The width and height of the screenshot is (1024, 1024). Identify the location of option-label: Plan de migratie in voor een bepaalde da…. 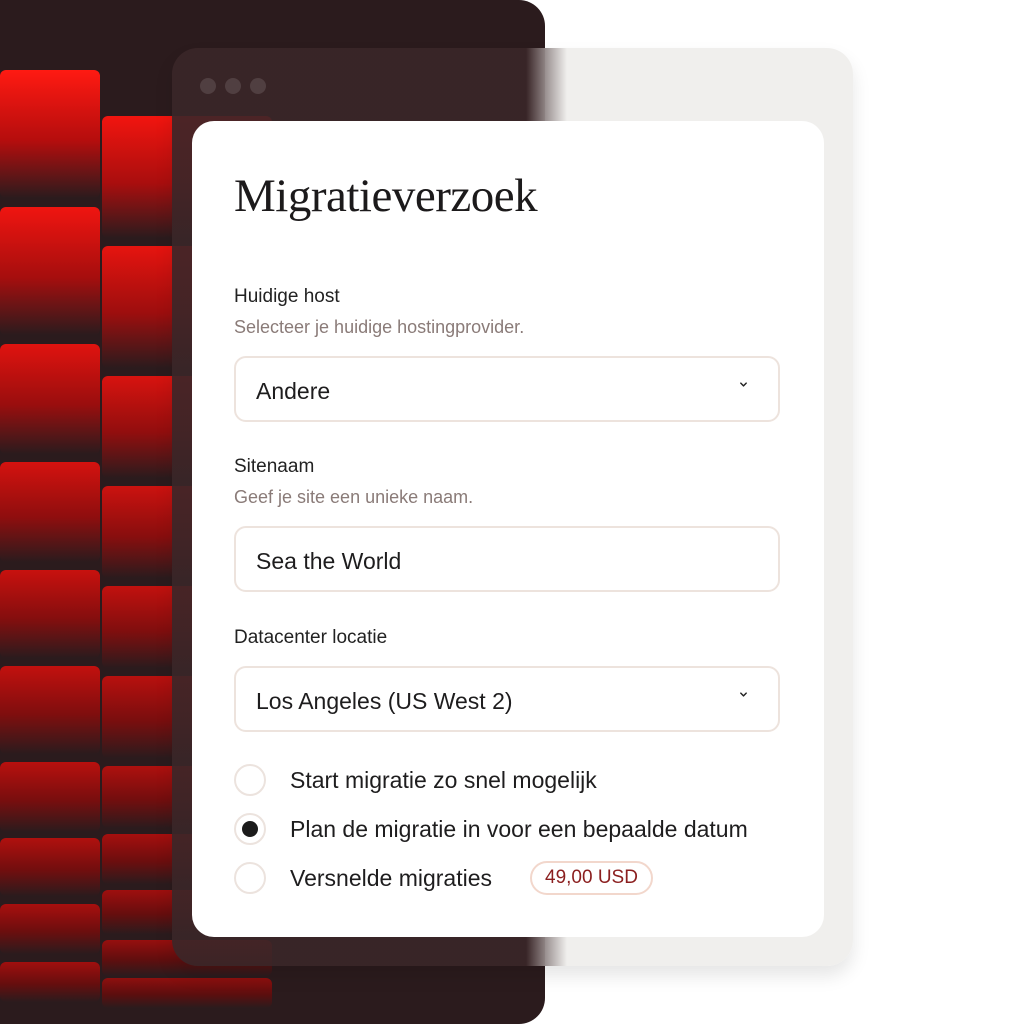
(519, 829).